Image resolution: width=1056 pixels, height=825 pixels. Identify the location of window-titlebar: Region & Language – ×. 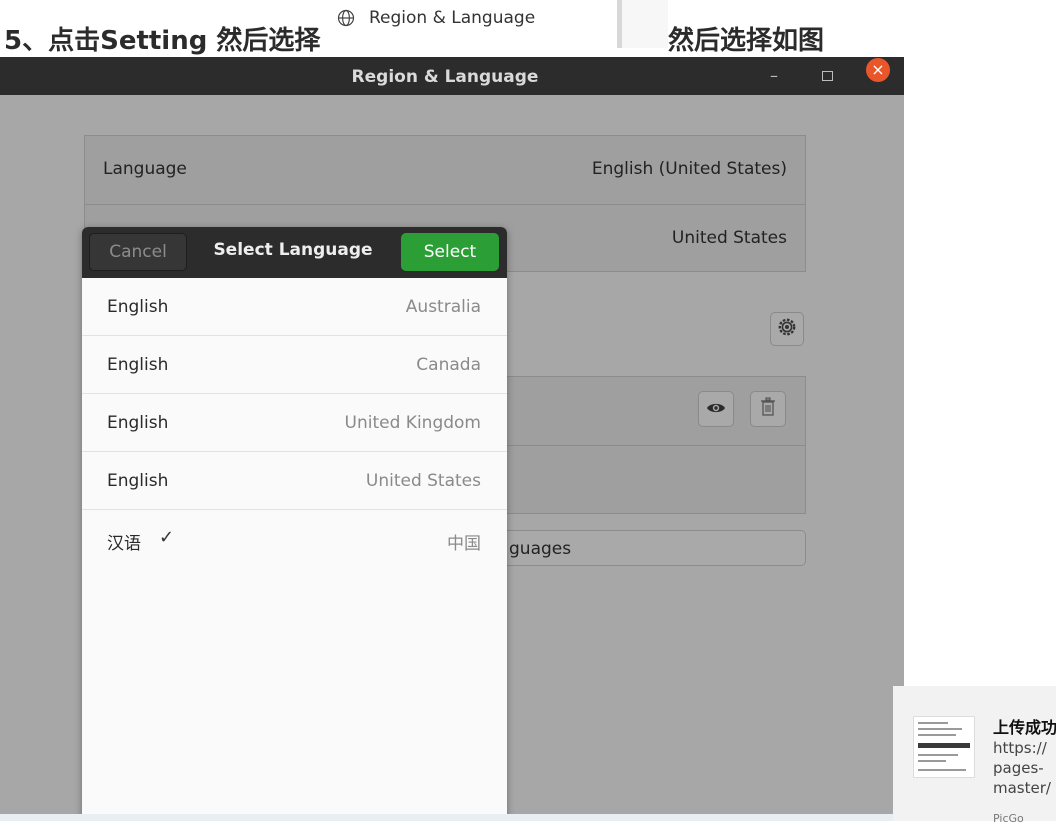
(452, 76).